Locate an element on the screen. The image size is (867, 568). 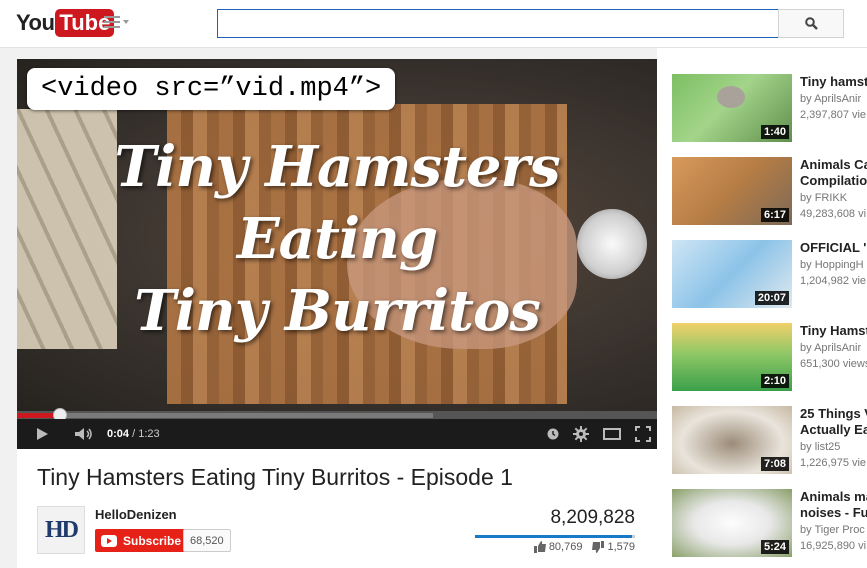
video-channel: by FRIKK is located at coordinates (833, 198).